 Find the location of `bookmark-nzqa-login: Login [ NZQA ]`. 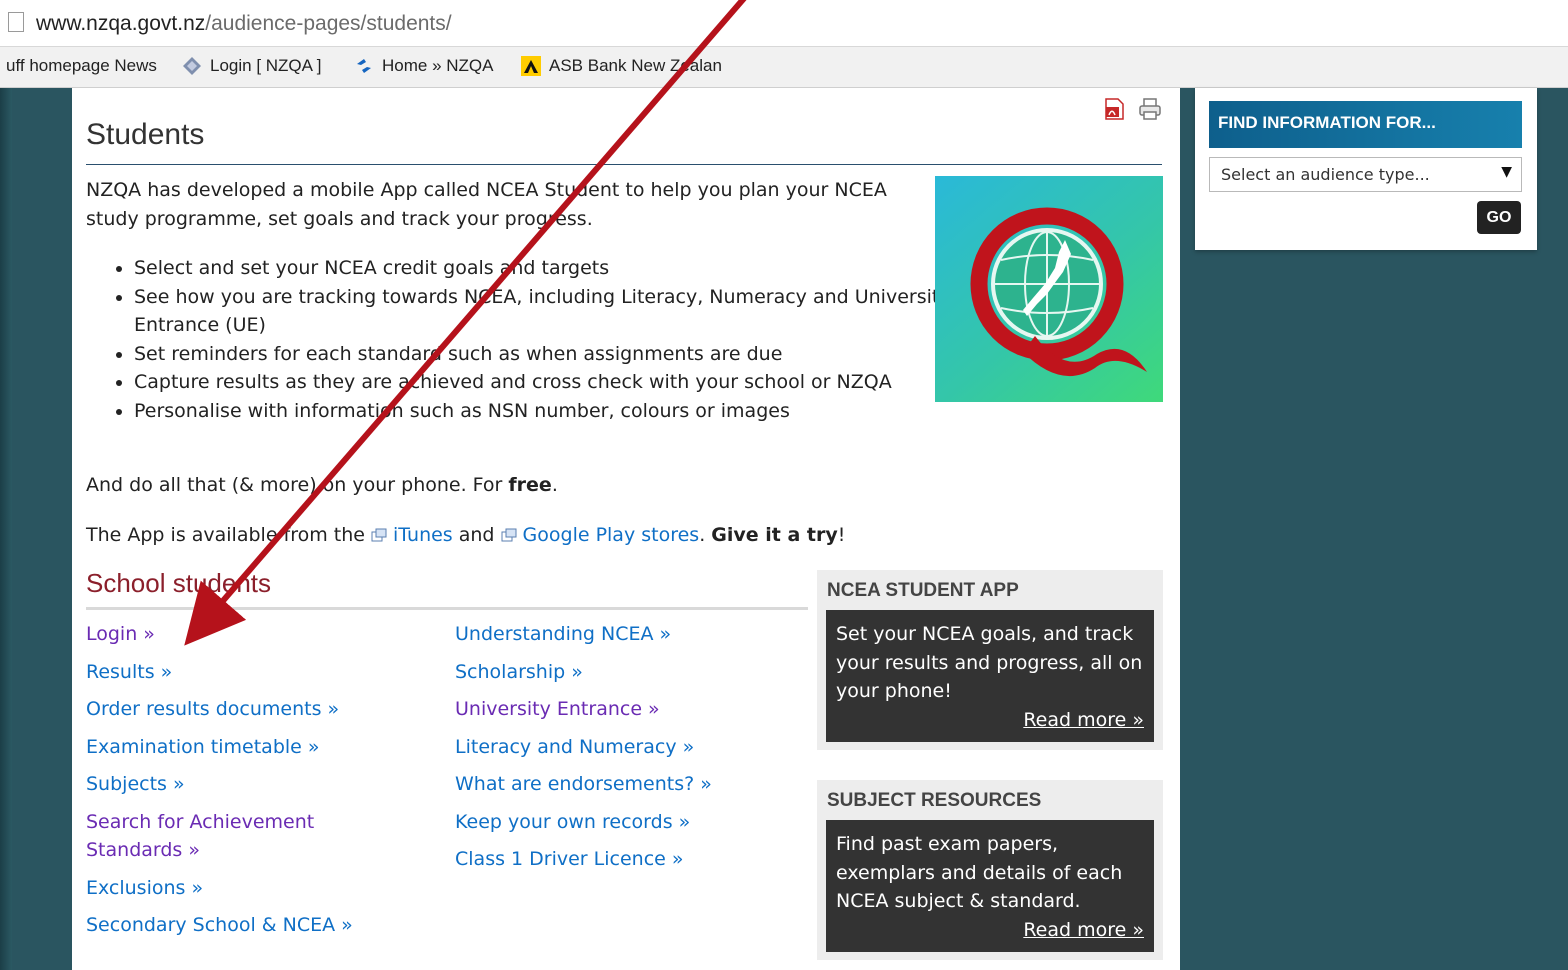

bookmark-nzqa-login: Login [ NZQA ] is located at coordinates (252, 66).